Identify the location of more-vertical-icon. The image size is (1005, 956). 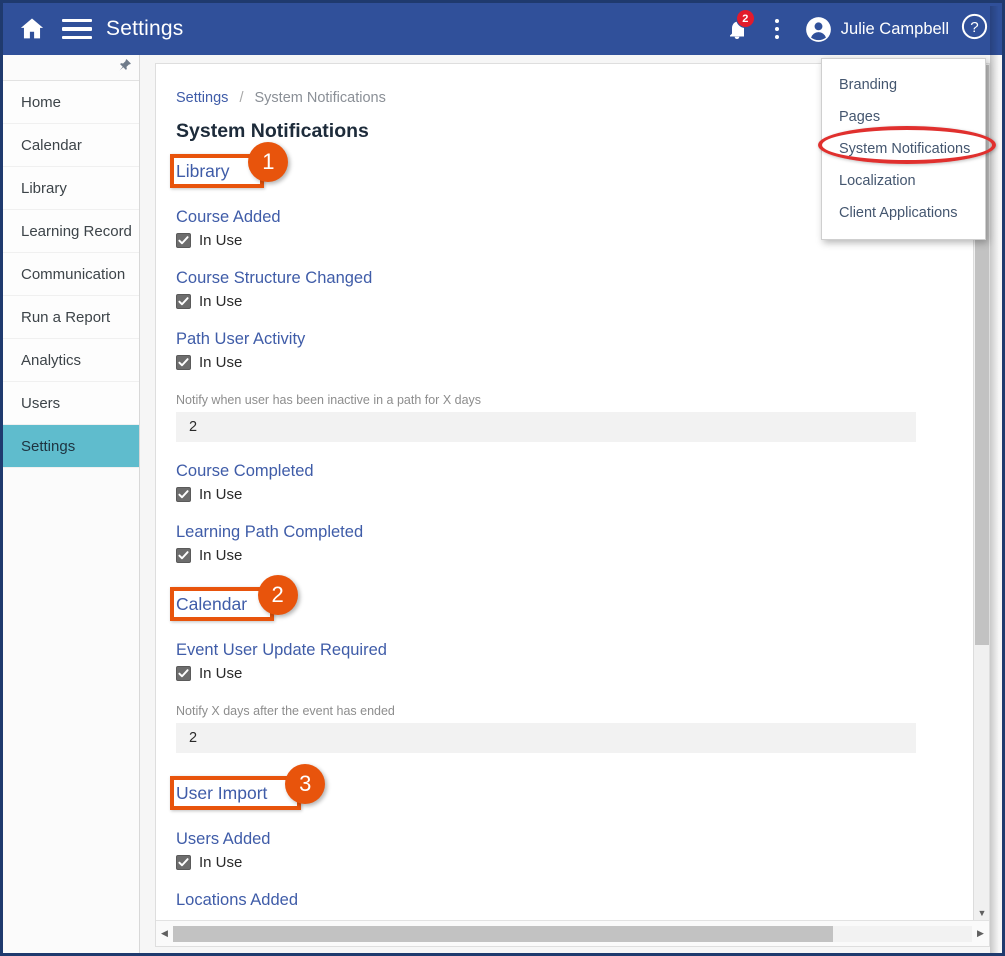
(777, 29).